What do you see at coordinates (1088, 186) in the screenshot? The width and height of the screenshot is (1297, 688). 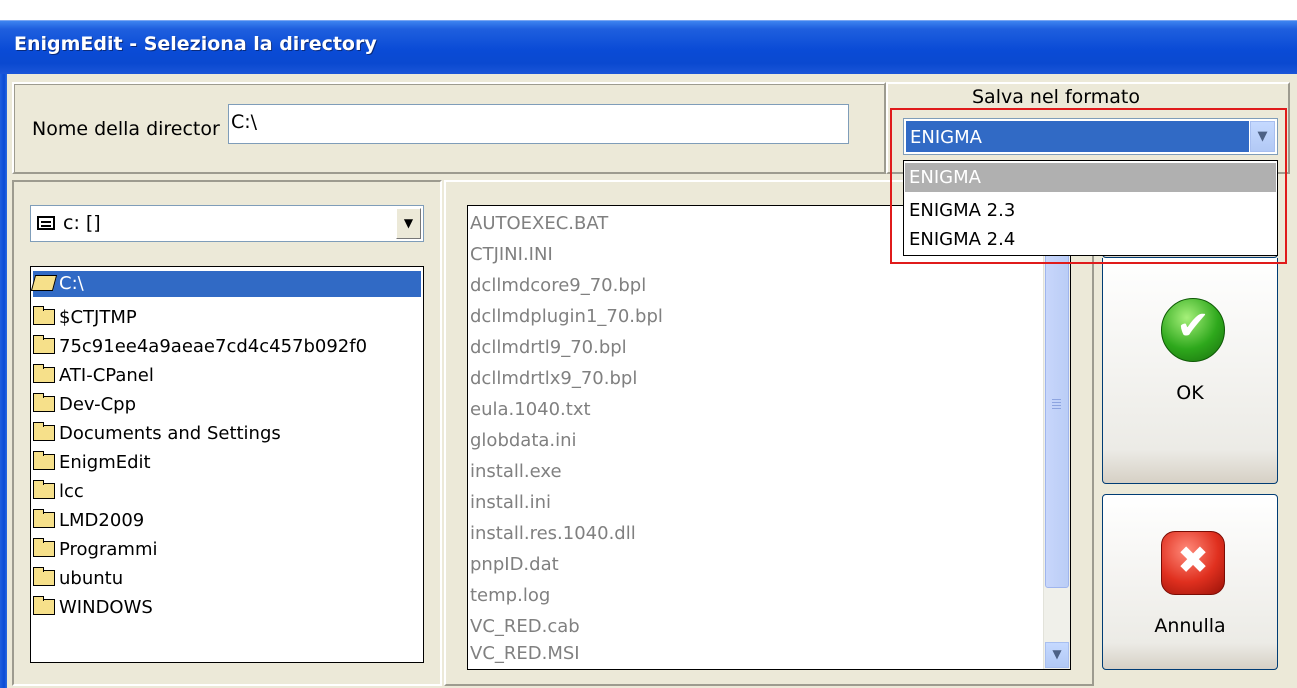 I see `highlight-annotation-box` at bounding box center [1088, 186].